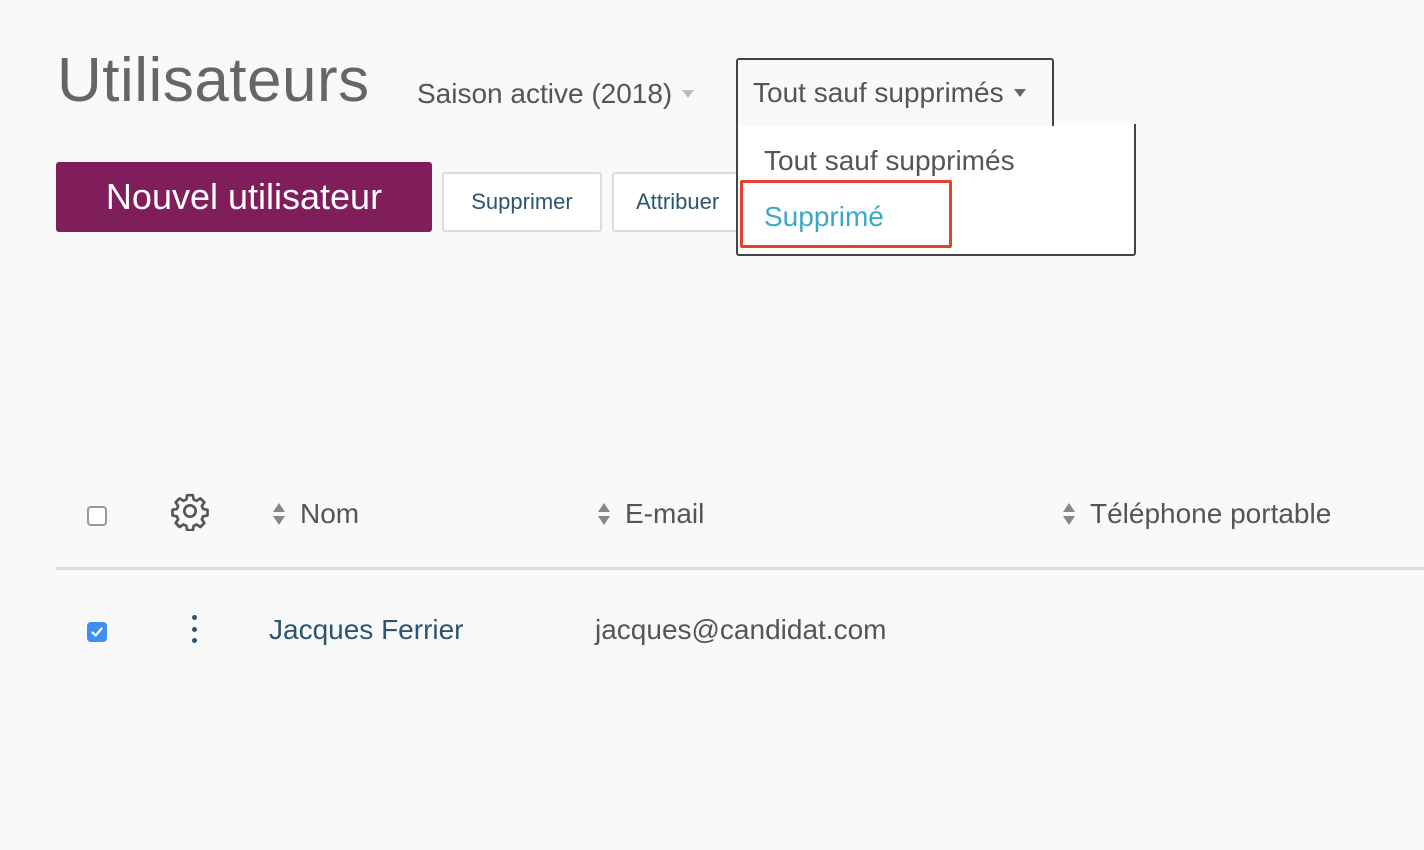  Describe the element at coordinates (1211, 513) in the screenshot. I see `column-header-label: Téléphone portable` at that location.